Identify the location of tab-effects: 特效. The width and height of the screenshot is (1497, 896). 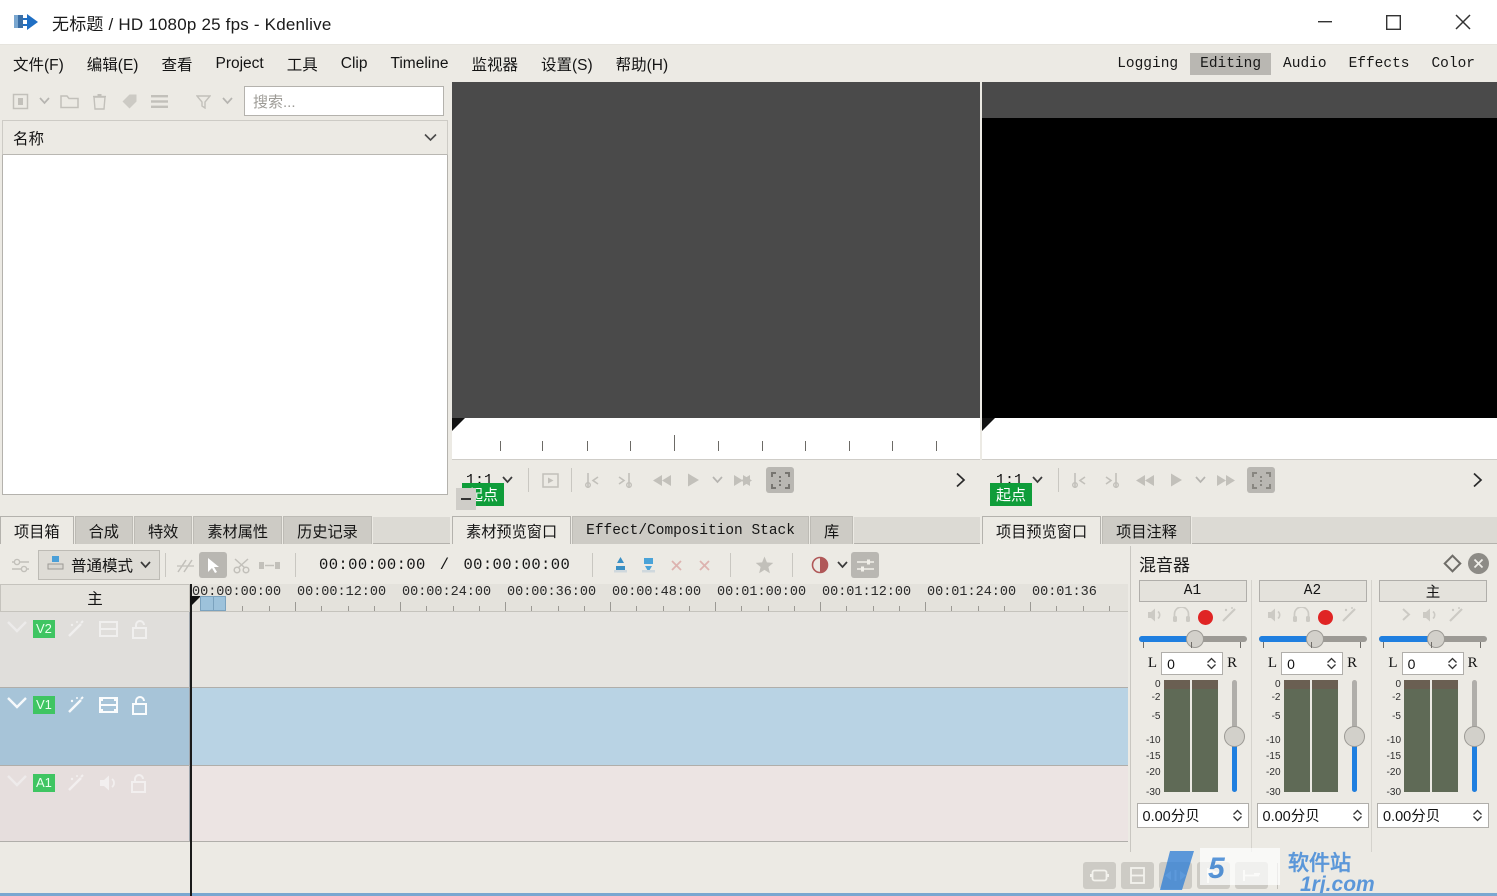
(163, 530).